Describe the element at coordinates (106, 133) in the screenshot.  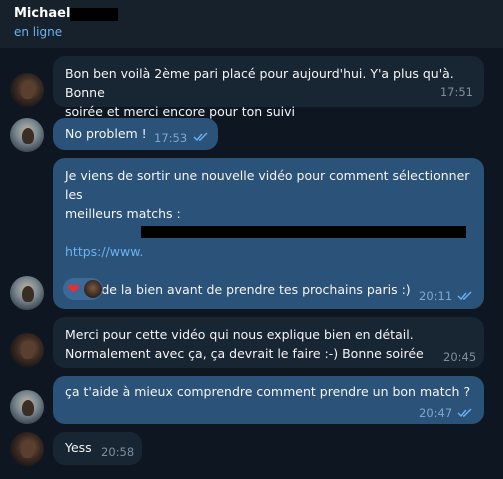
I see `message-text: No problem !` at that location.